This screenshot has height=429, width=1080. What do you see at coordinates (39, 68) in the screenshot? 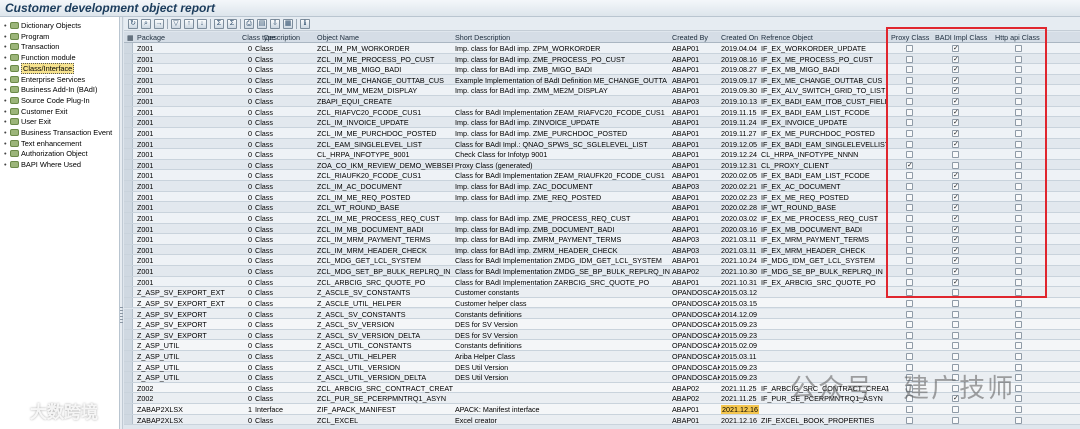
I see `tree-item: • Class/Interface` at bounding box center [39, 68].